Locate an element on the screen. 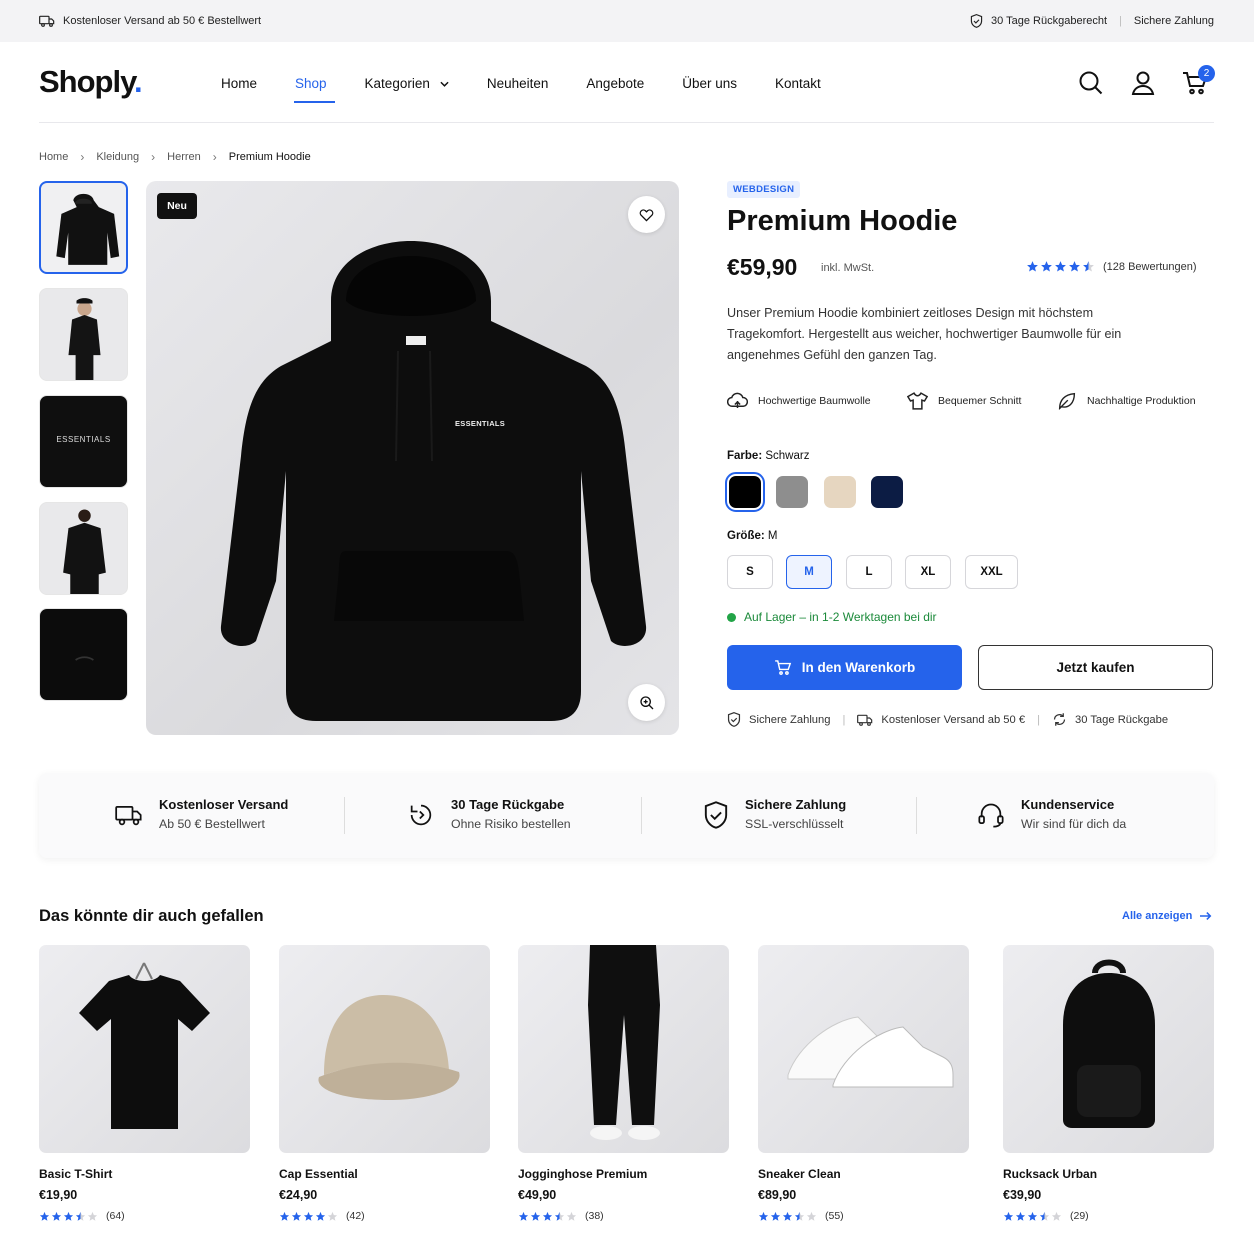 This screenshot has width=1254, height=1254. nav-shop: Shop is located at coordinates (314, 89).